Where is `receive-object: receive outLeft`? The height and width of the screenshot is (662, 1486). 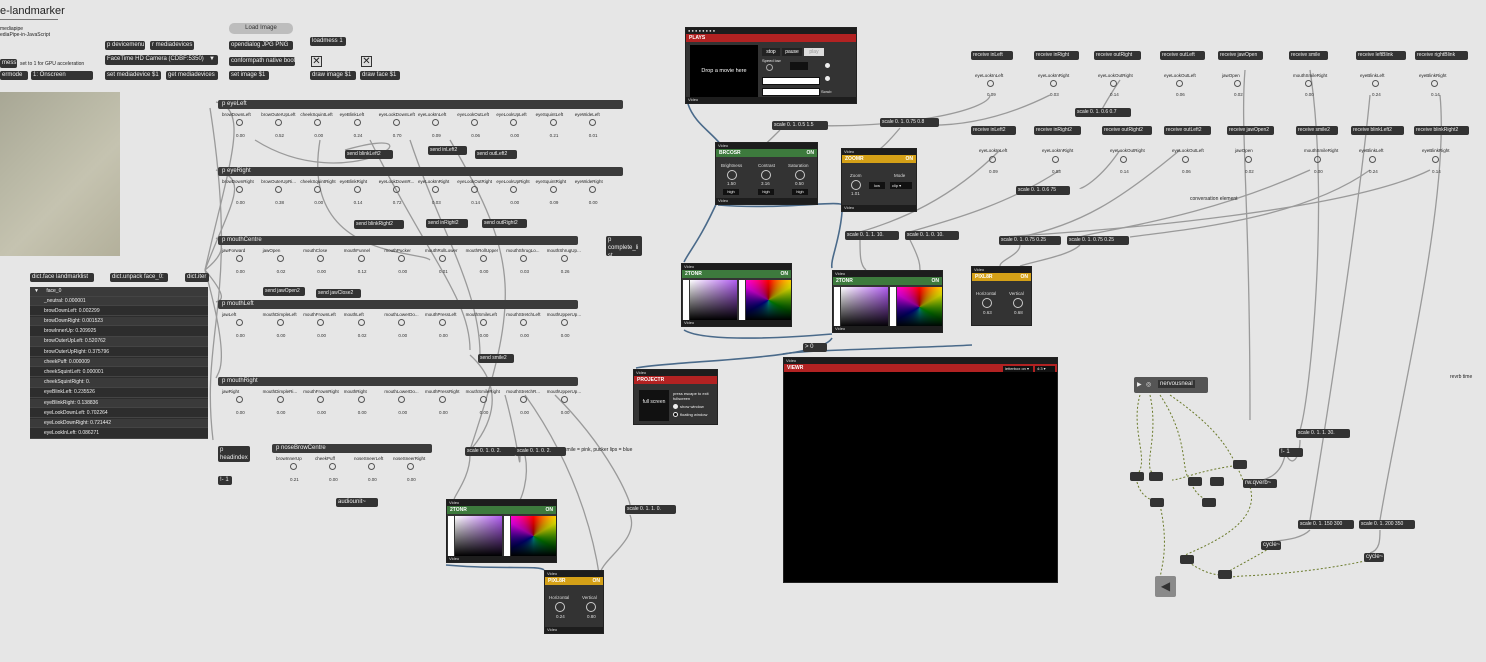
receive-object: receive outLeft is located at coordinates (1182, 55).